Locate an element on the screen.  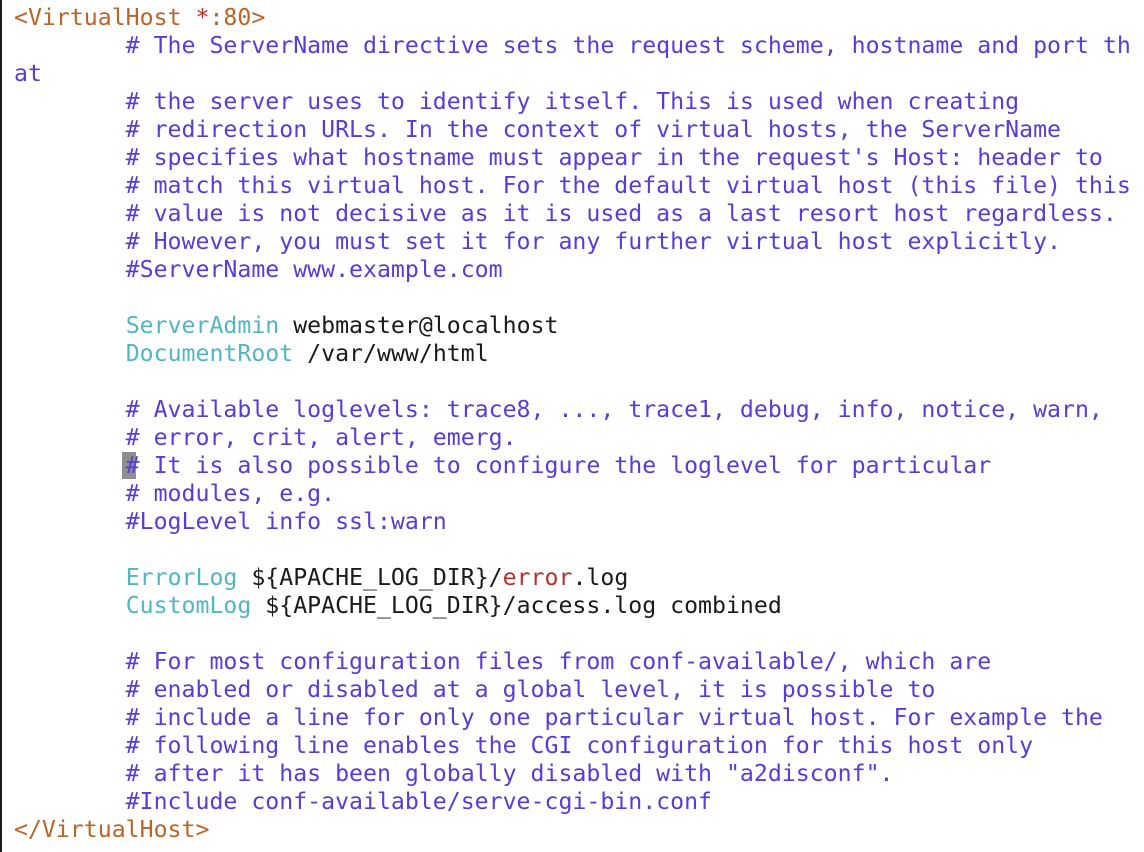
code-token-value: .log is located at coordinates (600, 577).